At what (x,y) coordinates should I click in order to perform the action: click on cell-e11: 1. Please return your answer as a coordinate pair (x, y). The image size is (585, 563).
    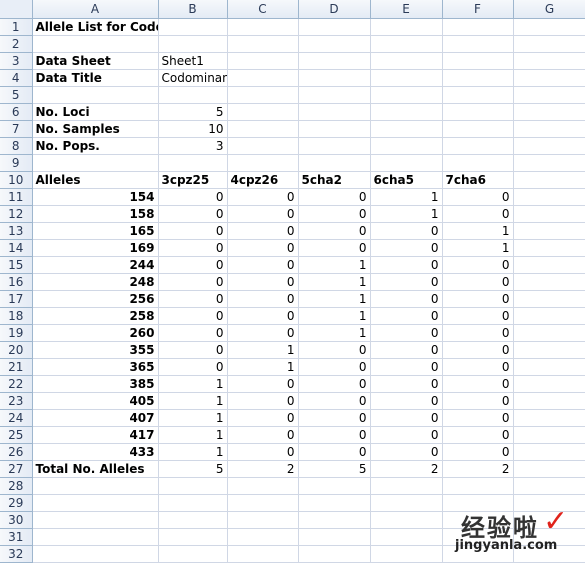
    Looking at the image, I should click on (406, 197).